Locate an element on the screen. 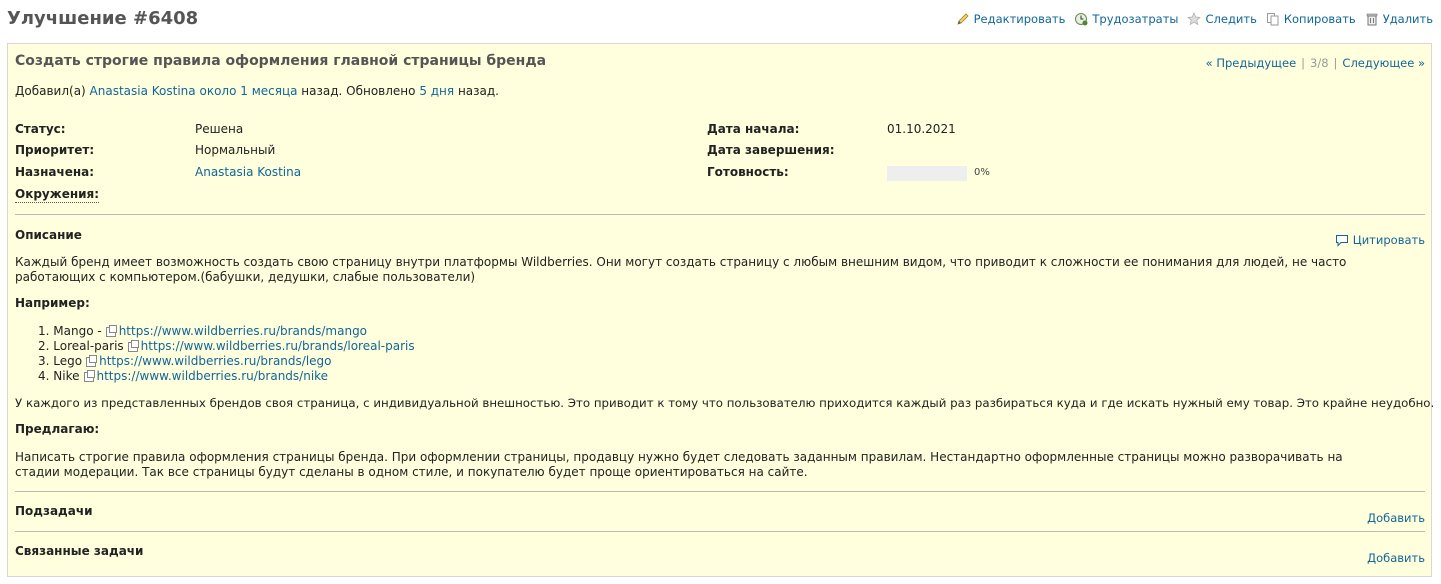  environment-label: Окружения: is located at coordinates (57, 195).